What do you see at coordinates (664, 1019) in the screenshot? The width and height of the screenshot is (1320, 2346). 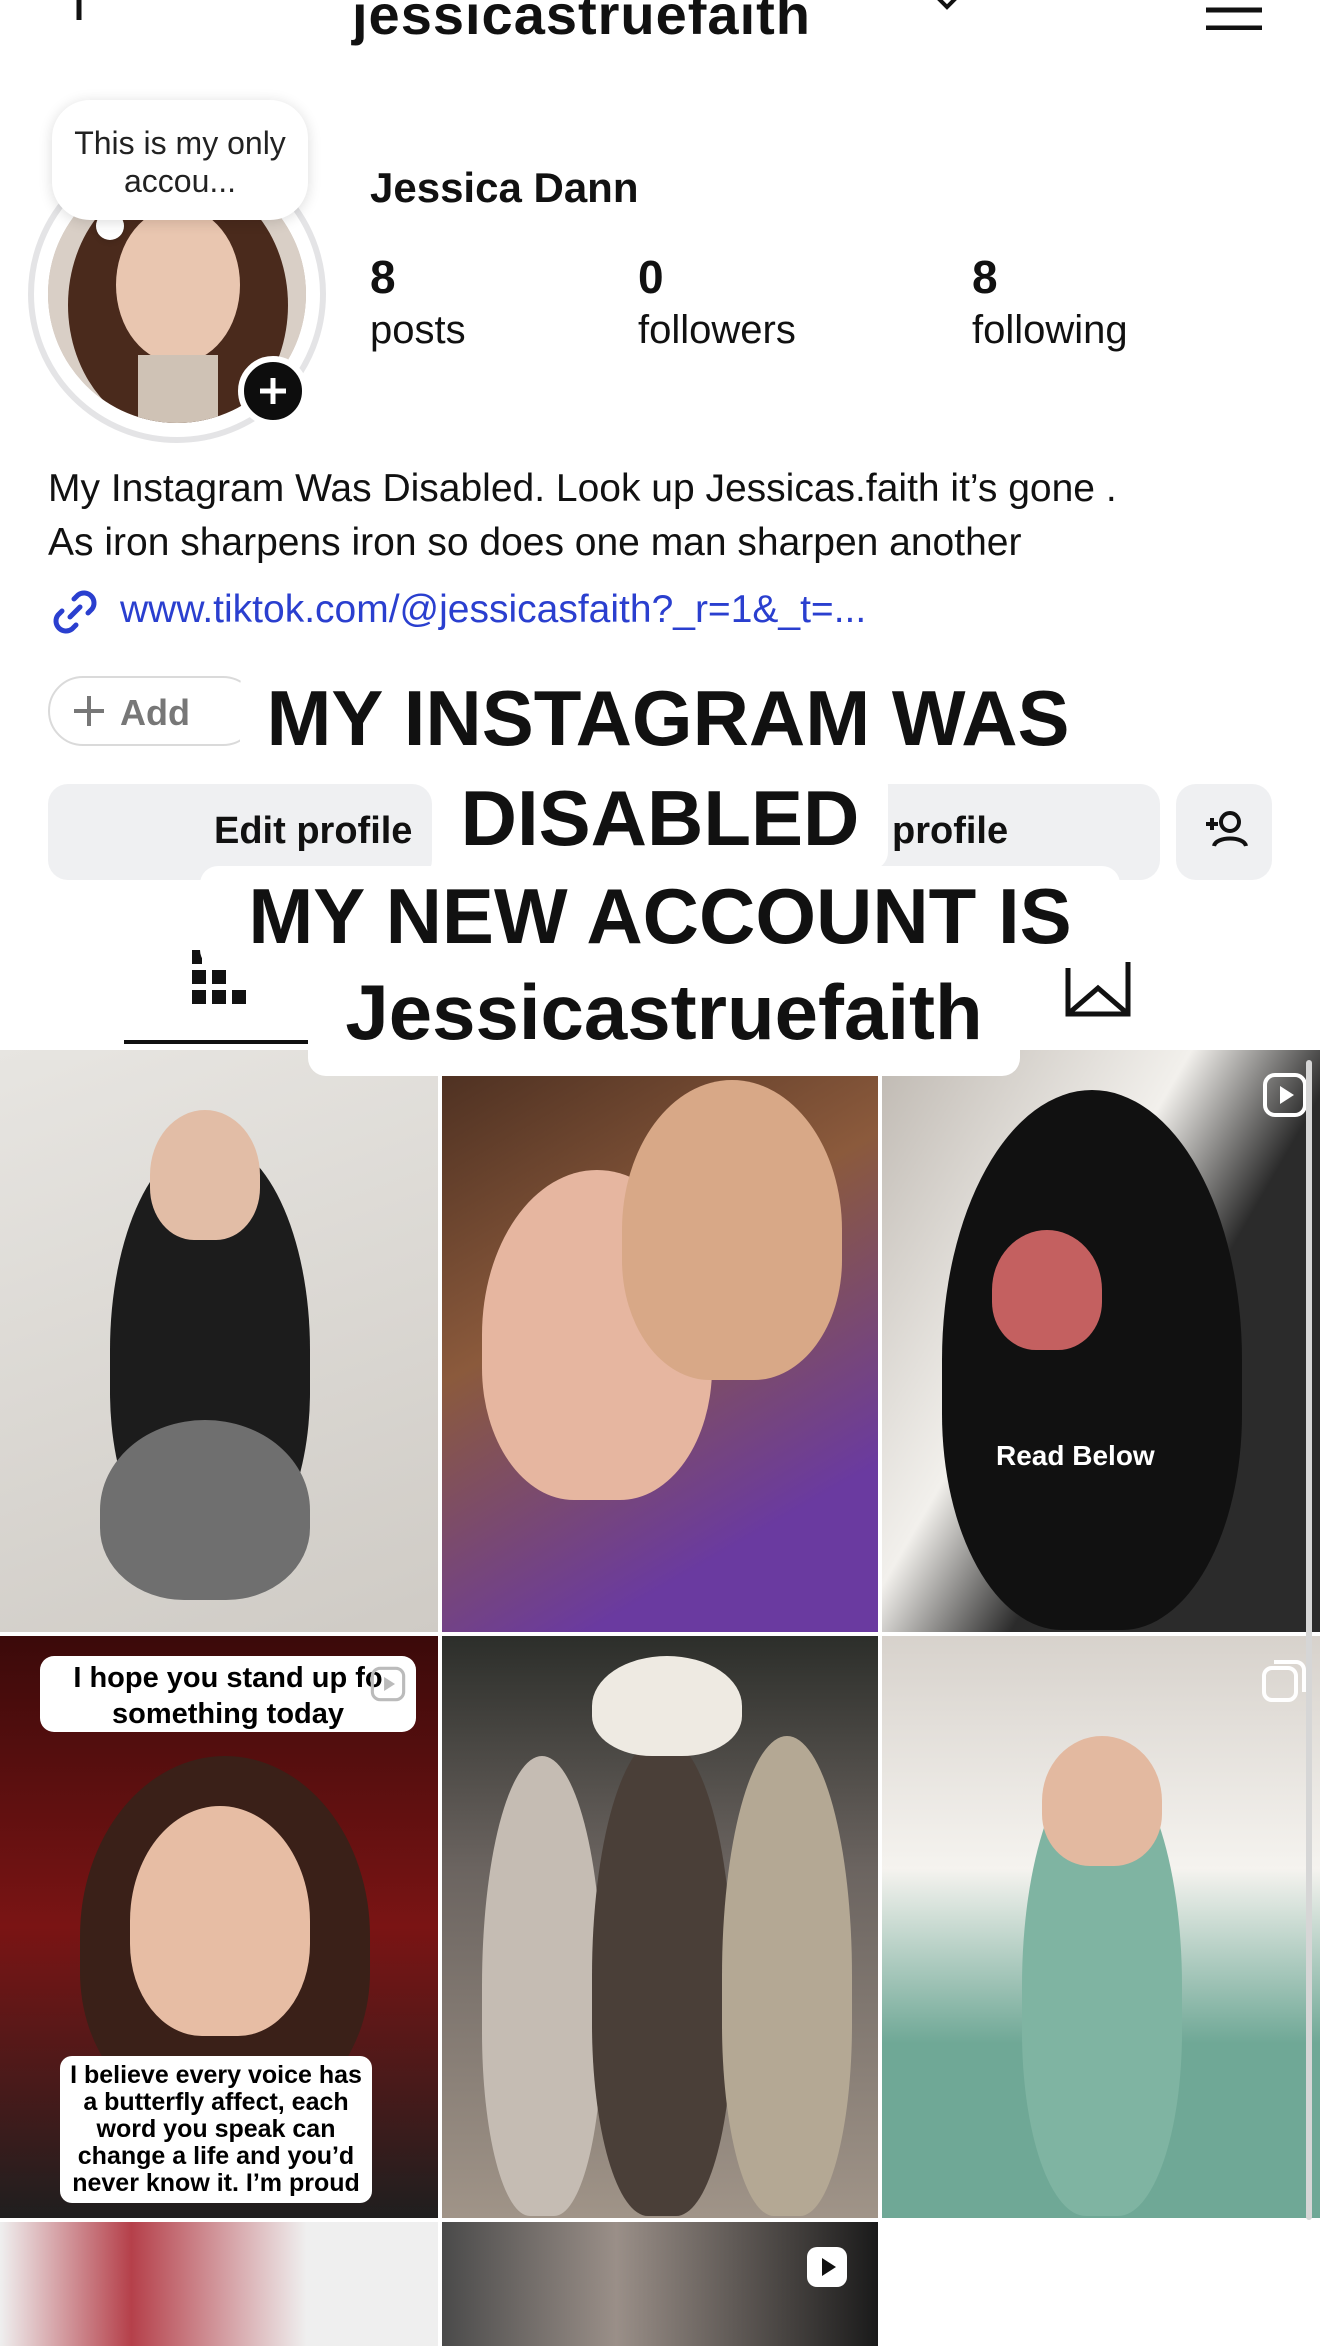 I see `caption-line: Jessicastruefaith` at bounding box center [664, 1019].